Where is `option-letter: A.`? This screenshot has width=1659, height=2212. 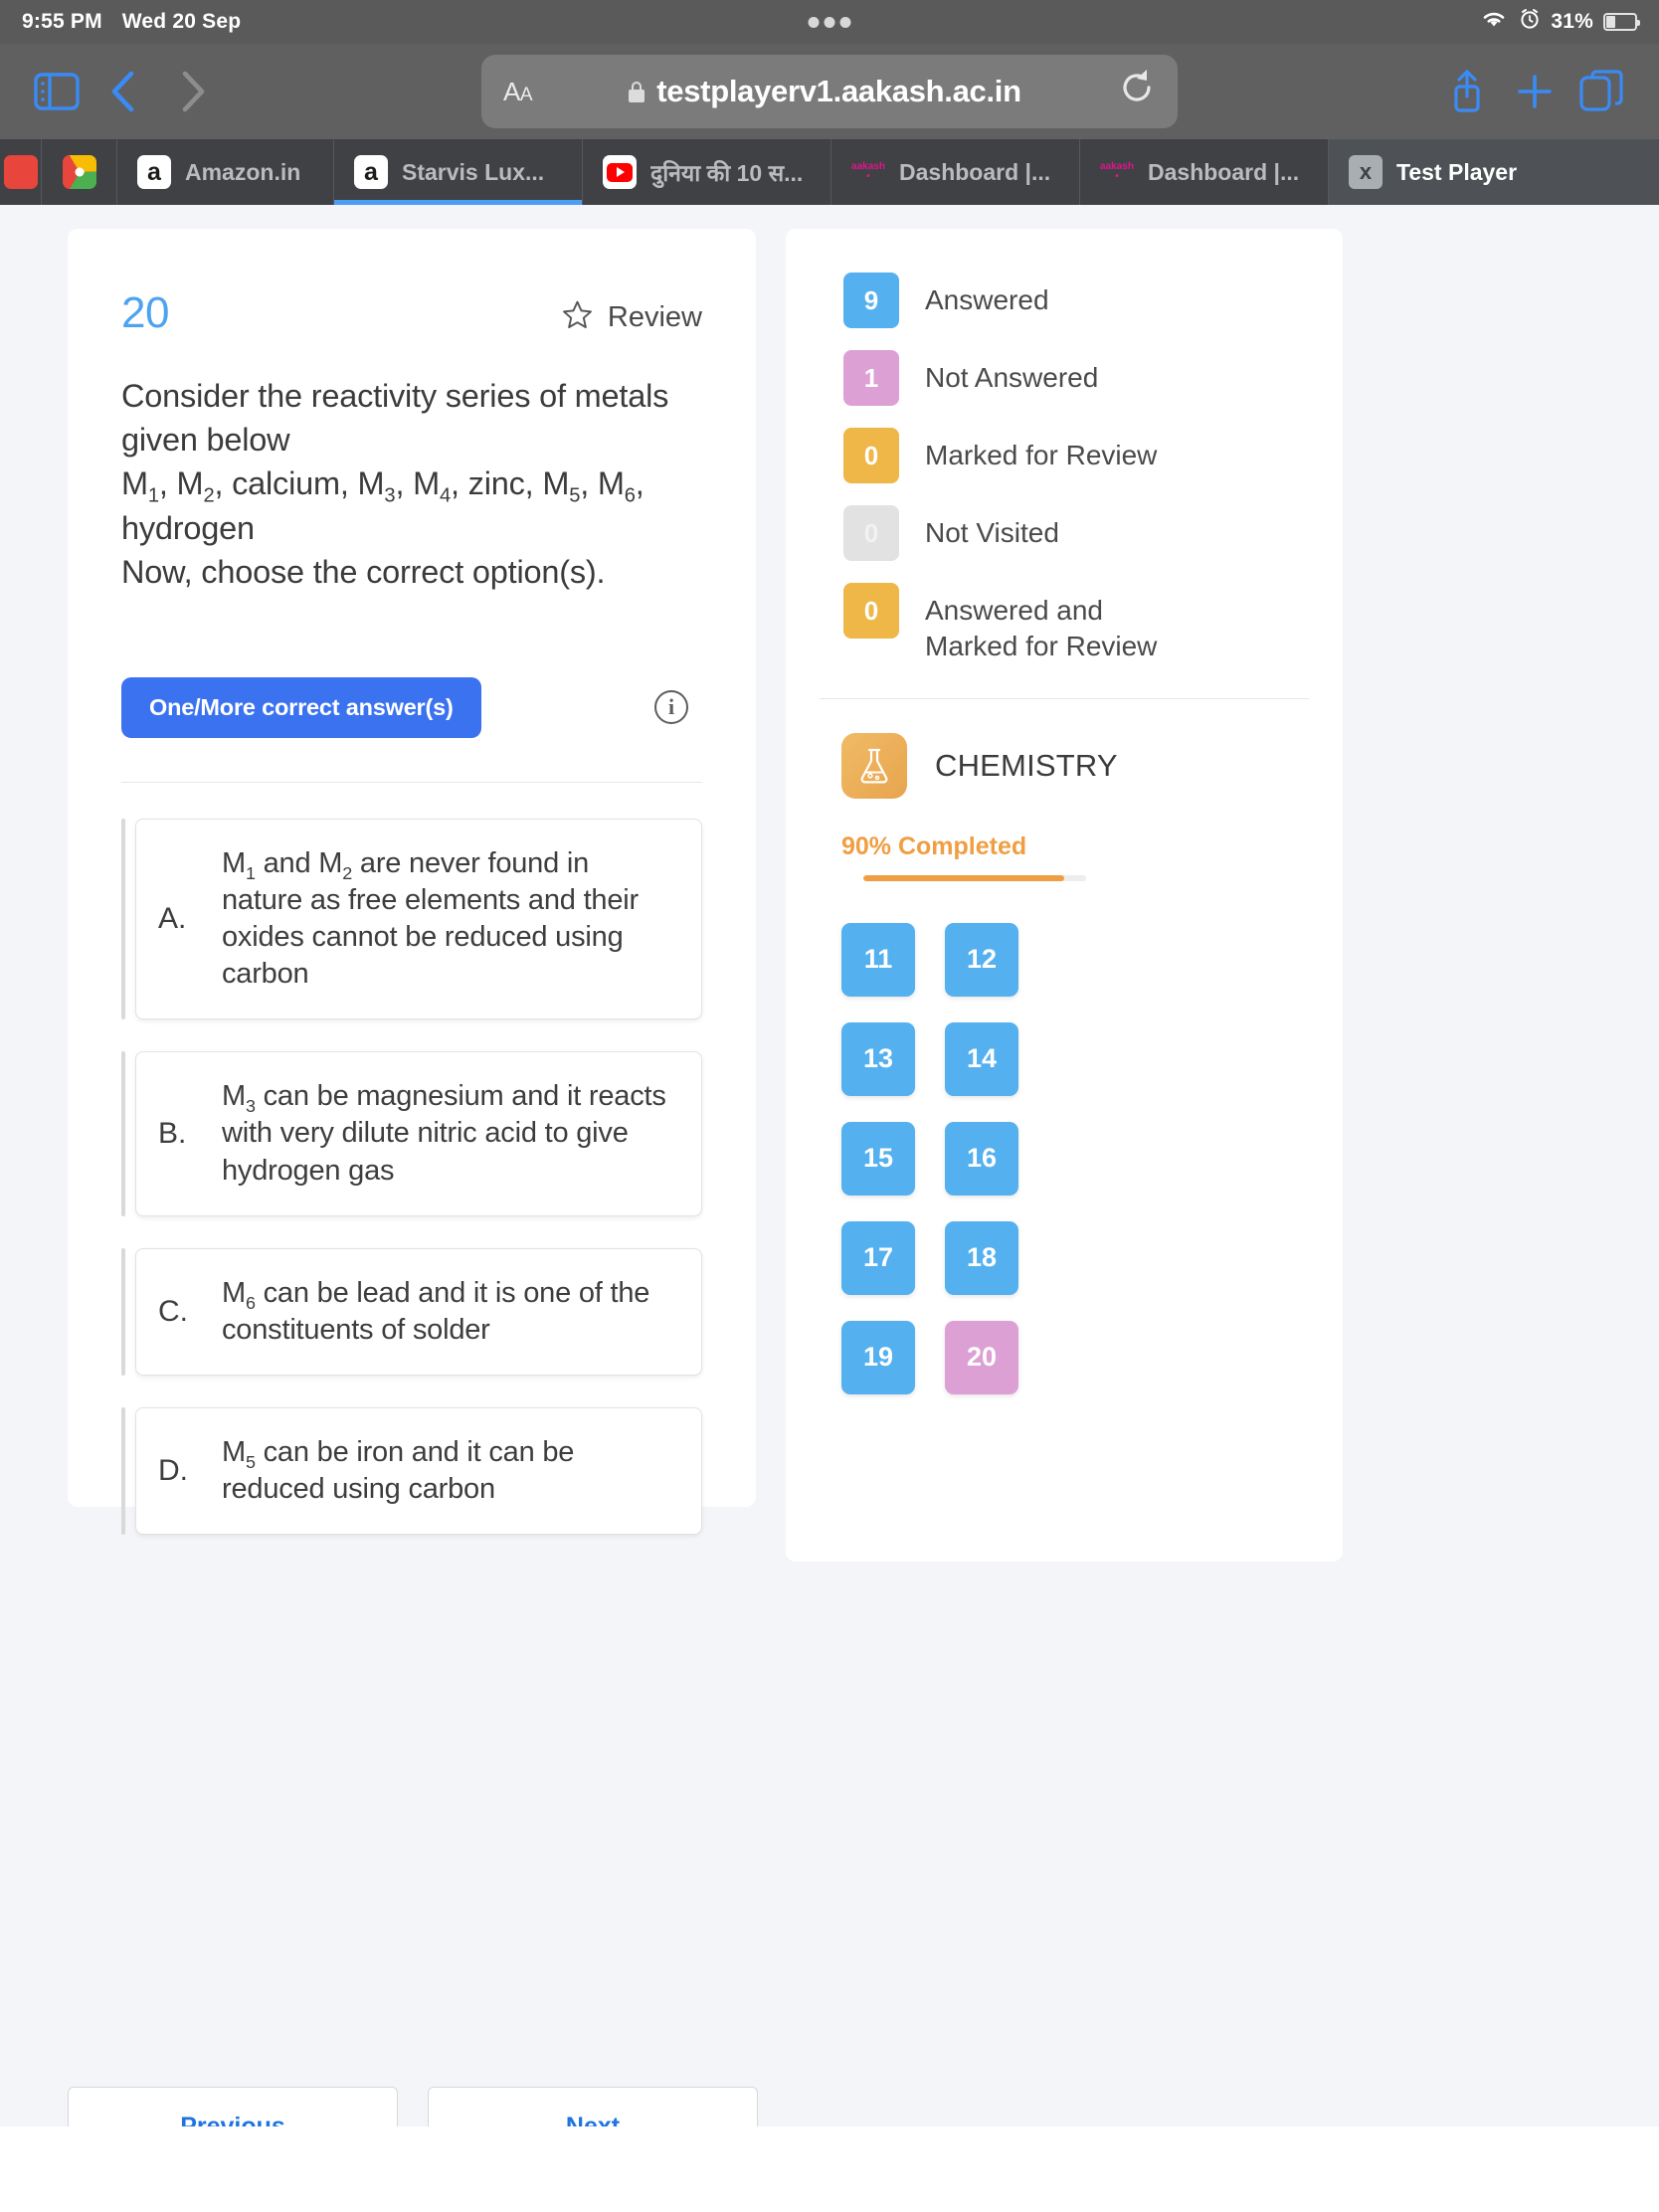 option-letter: A. is located at coordinates (172, 919).